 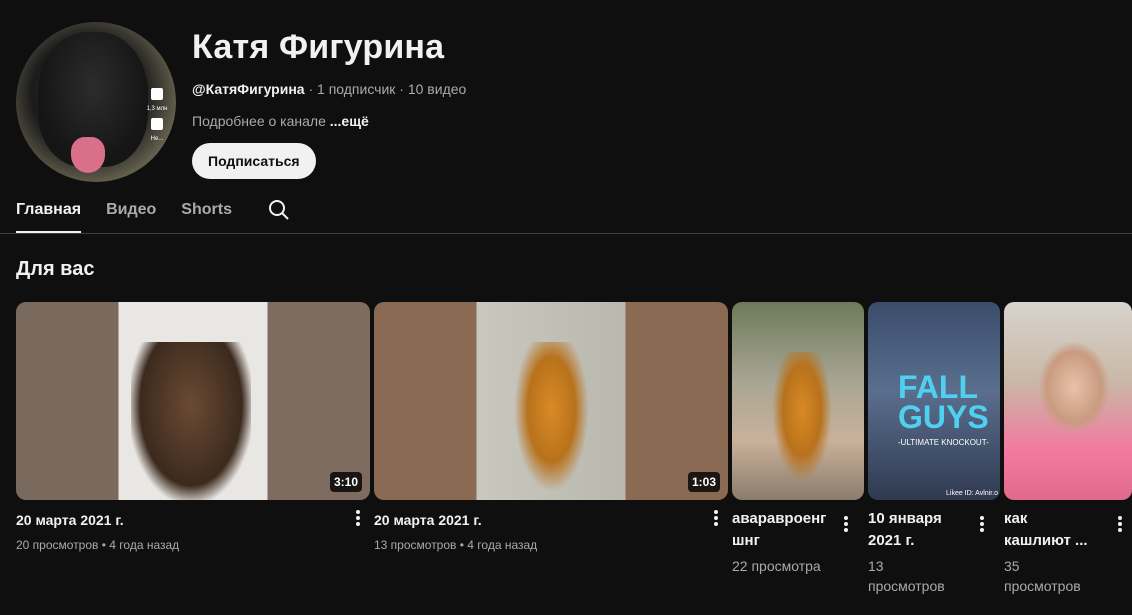 I want to click on tab-home: Главная, so click(x=49, y=211).